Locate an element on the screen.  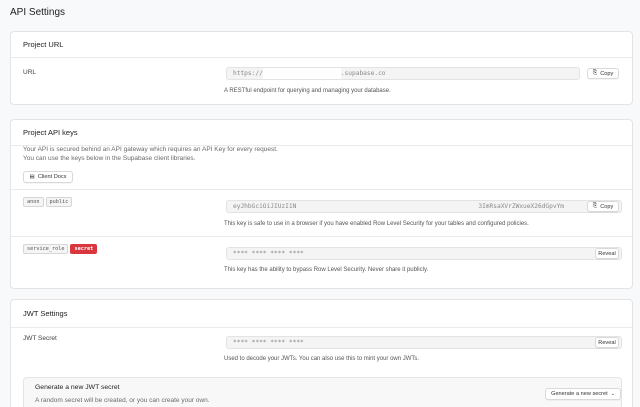
anon-key-redaction is located at coordinates (387, 206).